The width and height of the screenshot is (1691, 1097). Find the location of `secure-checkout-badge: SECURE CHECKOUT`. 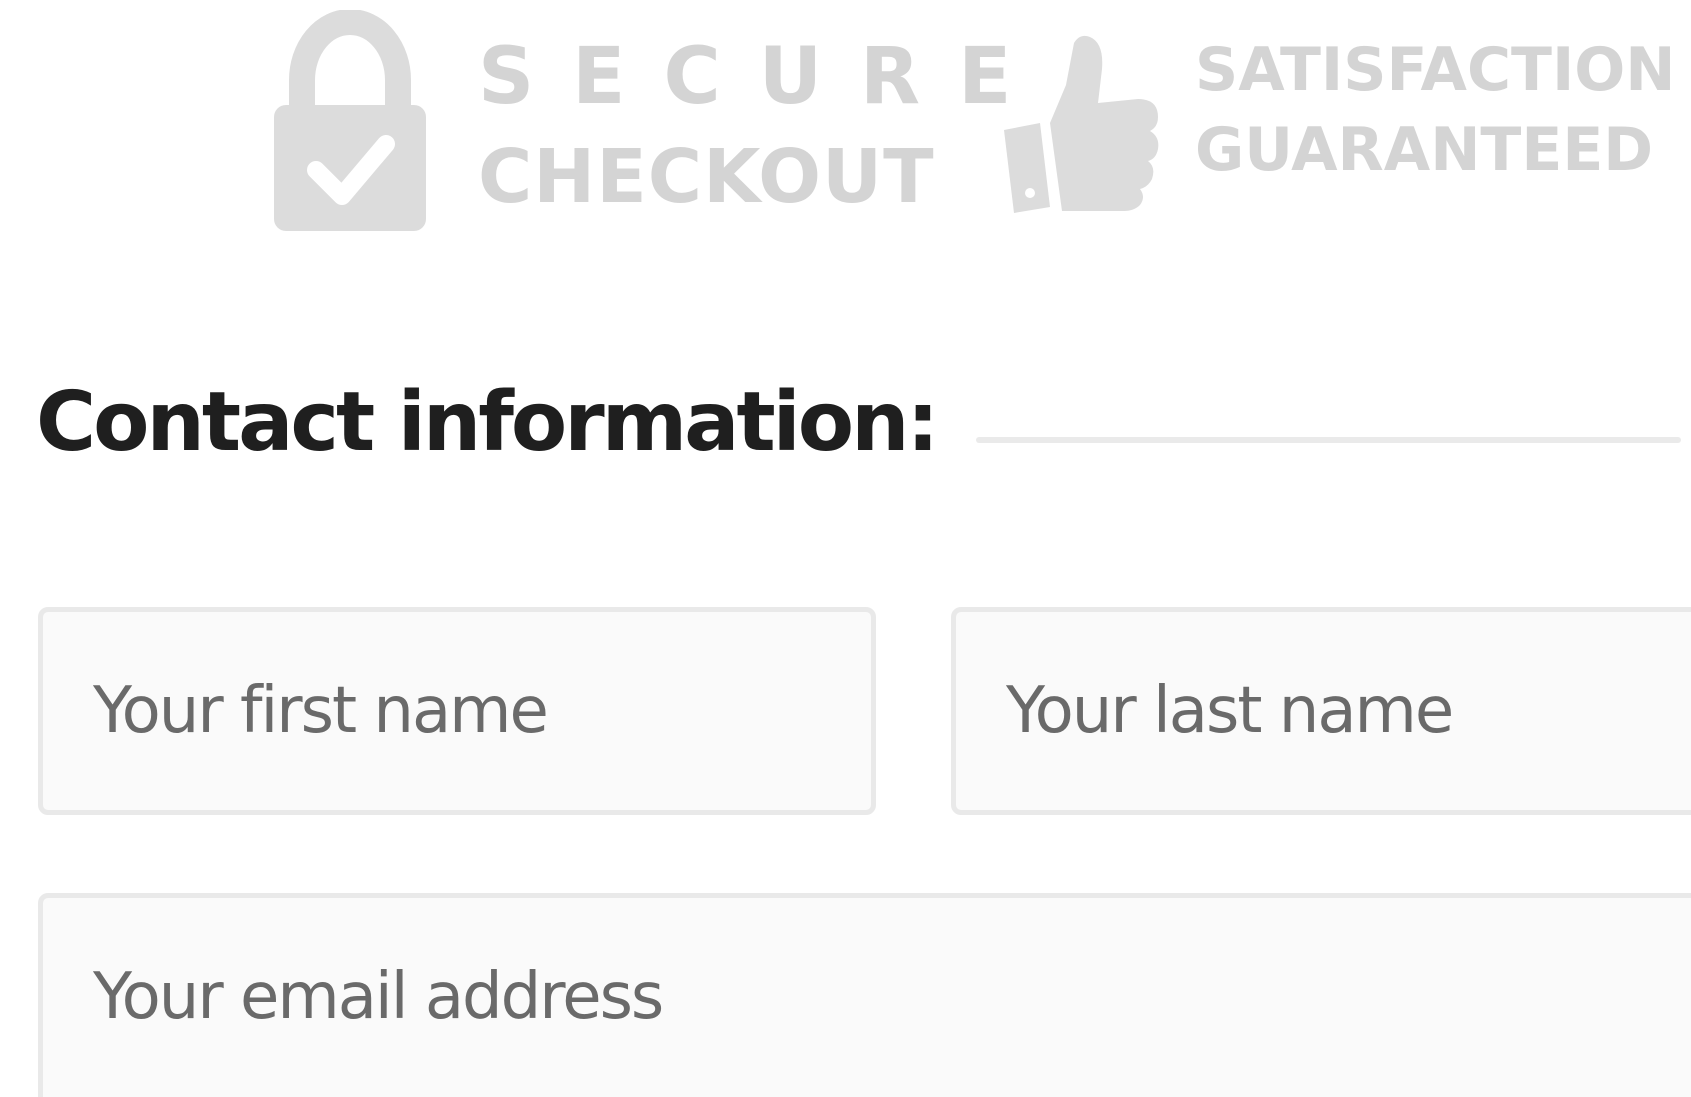

secure-checkout-badge: SECURE CHECKOUT is located at coordinates (640, 122).